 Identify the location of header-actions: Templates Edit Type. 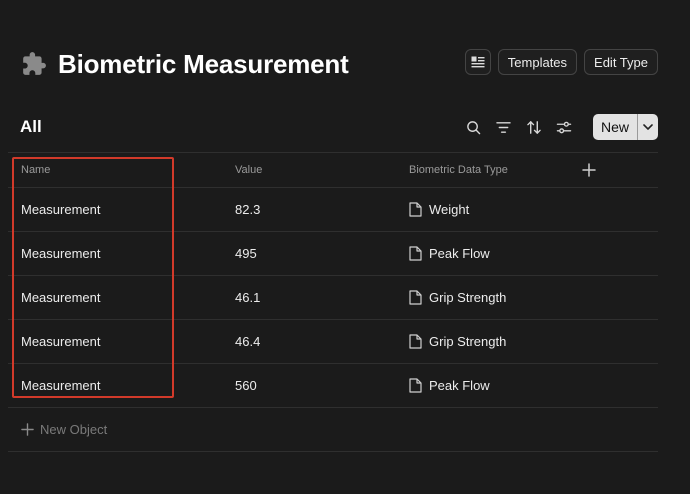
(561, 62).